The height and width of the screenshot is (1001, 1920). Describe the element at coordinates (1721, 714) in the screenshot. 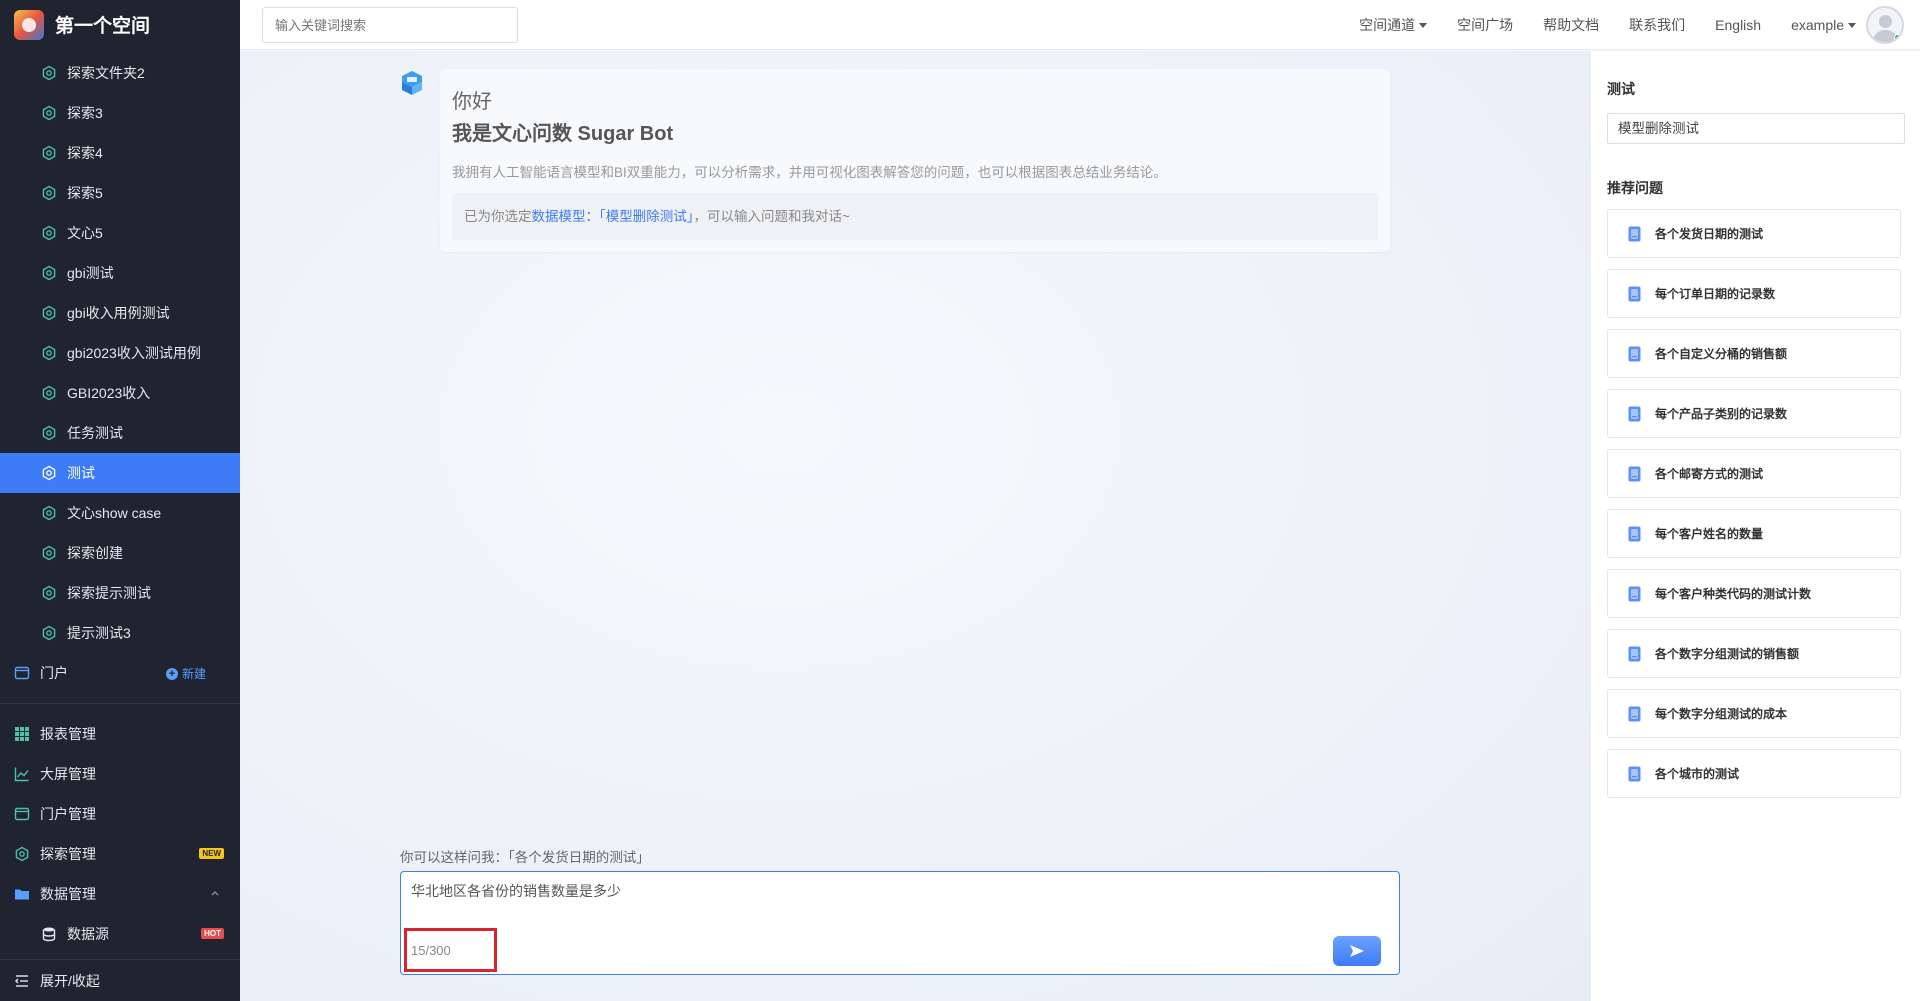

I see `recommend-question-label: 每个数字分组测试的成本` at that location.